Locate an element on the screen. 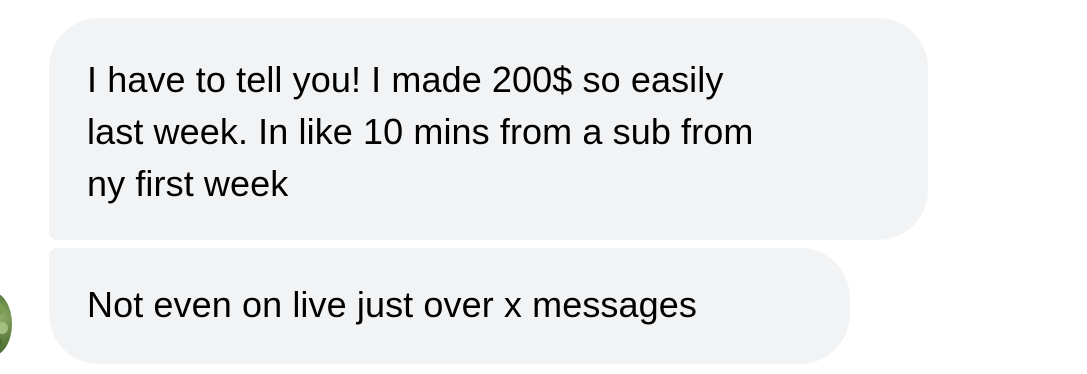 This screenshot has height=374, width=1087. message-text: Not even on live just over x messages is located at coordinates (392, 304).